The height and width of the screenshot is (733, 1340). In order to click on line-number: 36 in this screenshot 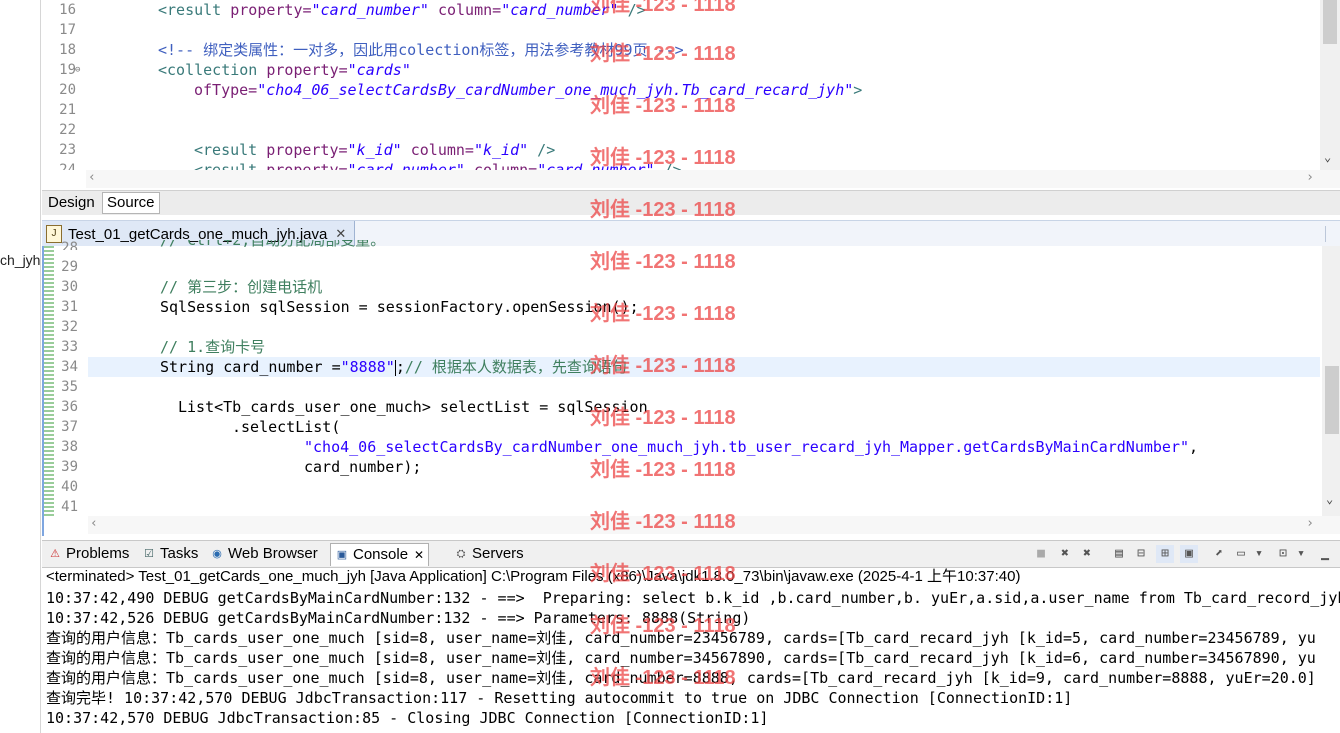, I will do `click(69, 407)`.